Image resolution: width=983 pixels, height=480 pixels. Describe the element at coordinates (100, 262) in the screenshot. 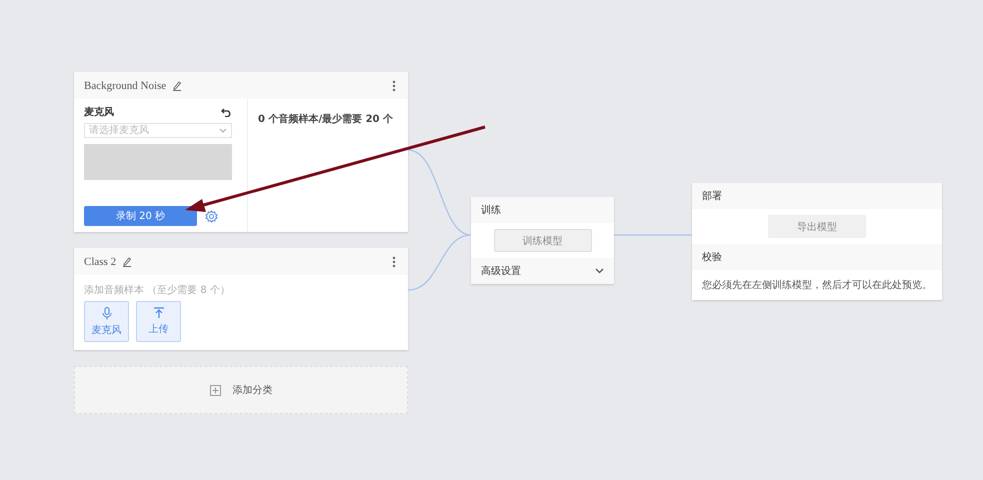

I see `class-title: Class 2` at that location.